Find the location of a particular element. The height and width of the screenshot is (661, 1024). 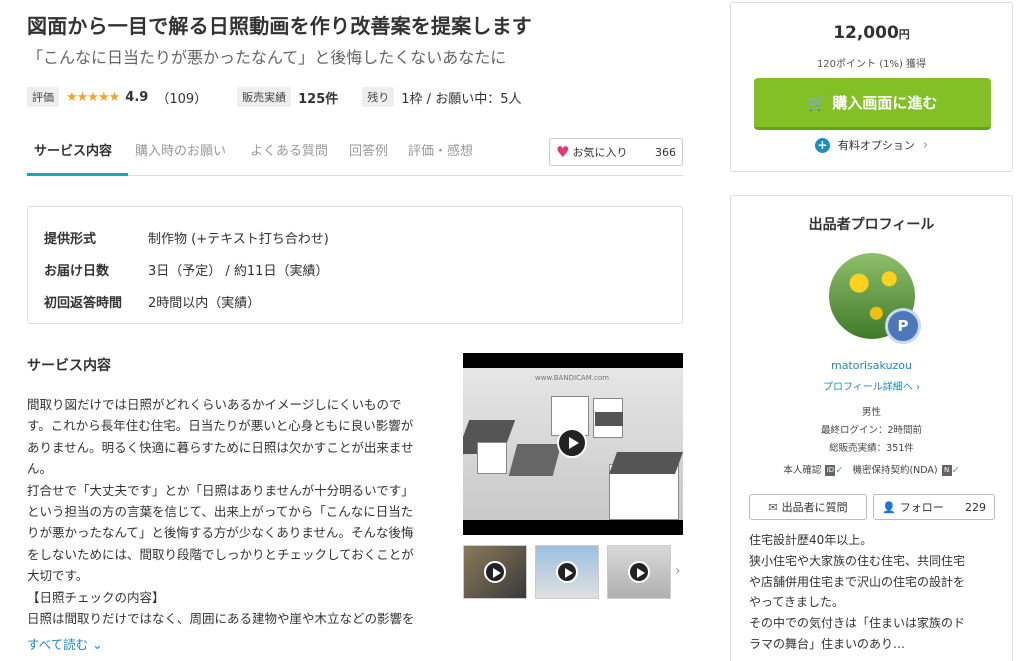

tab-faq: よくある質問 is located at coordinates (289, 149).